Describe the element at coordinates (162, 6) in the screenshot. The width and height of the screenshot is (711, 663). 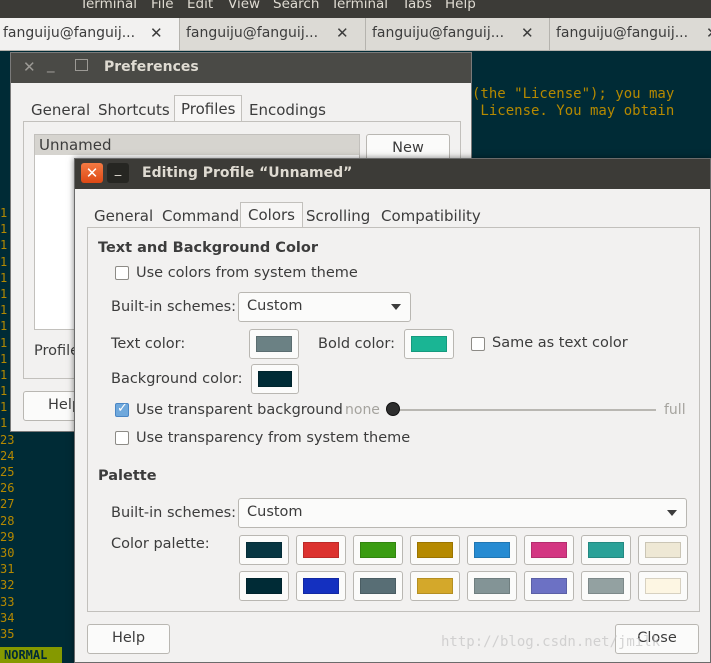
I see `menu-file: File` at that location.